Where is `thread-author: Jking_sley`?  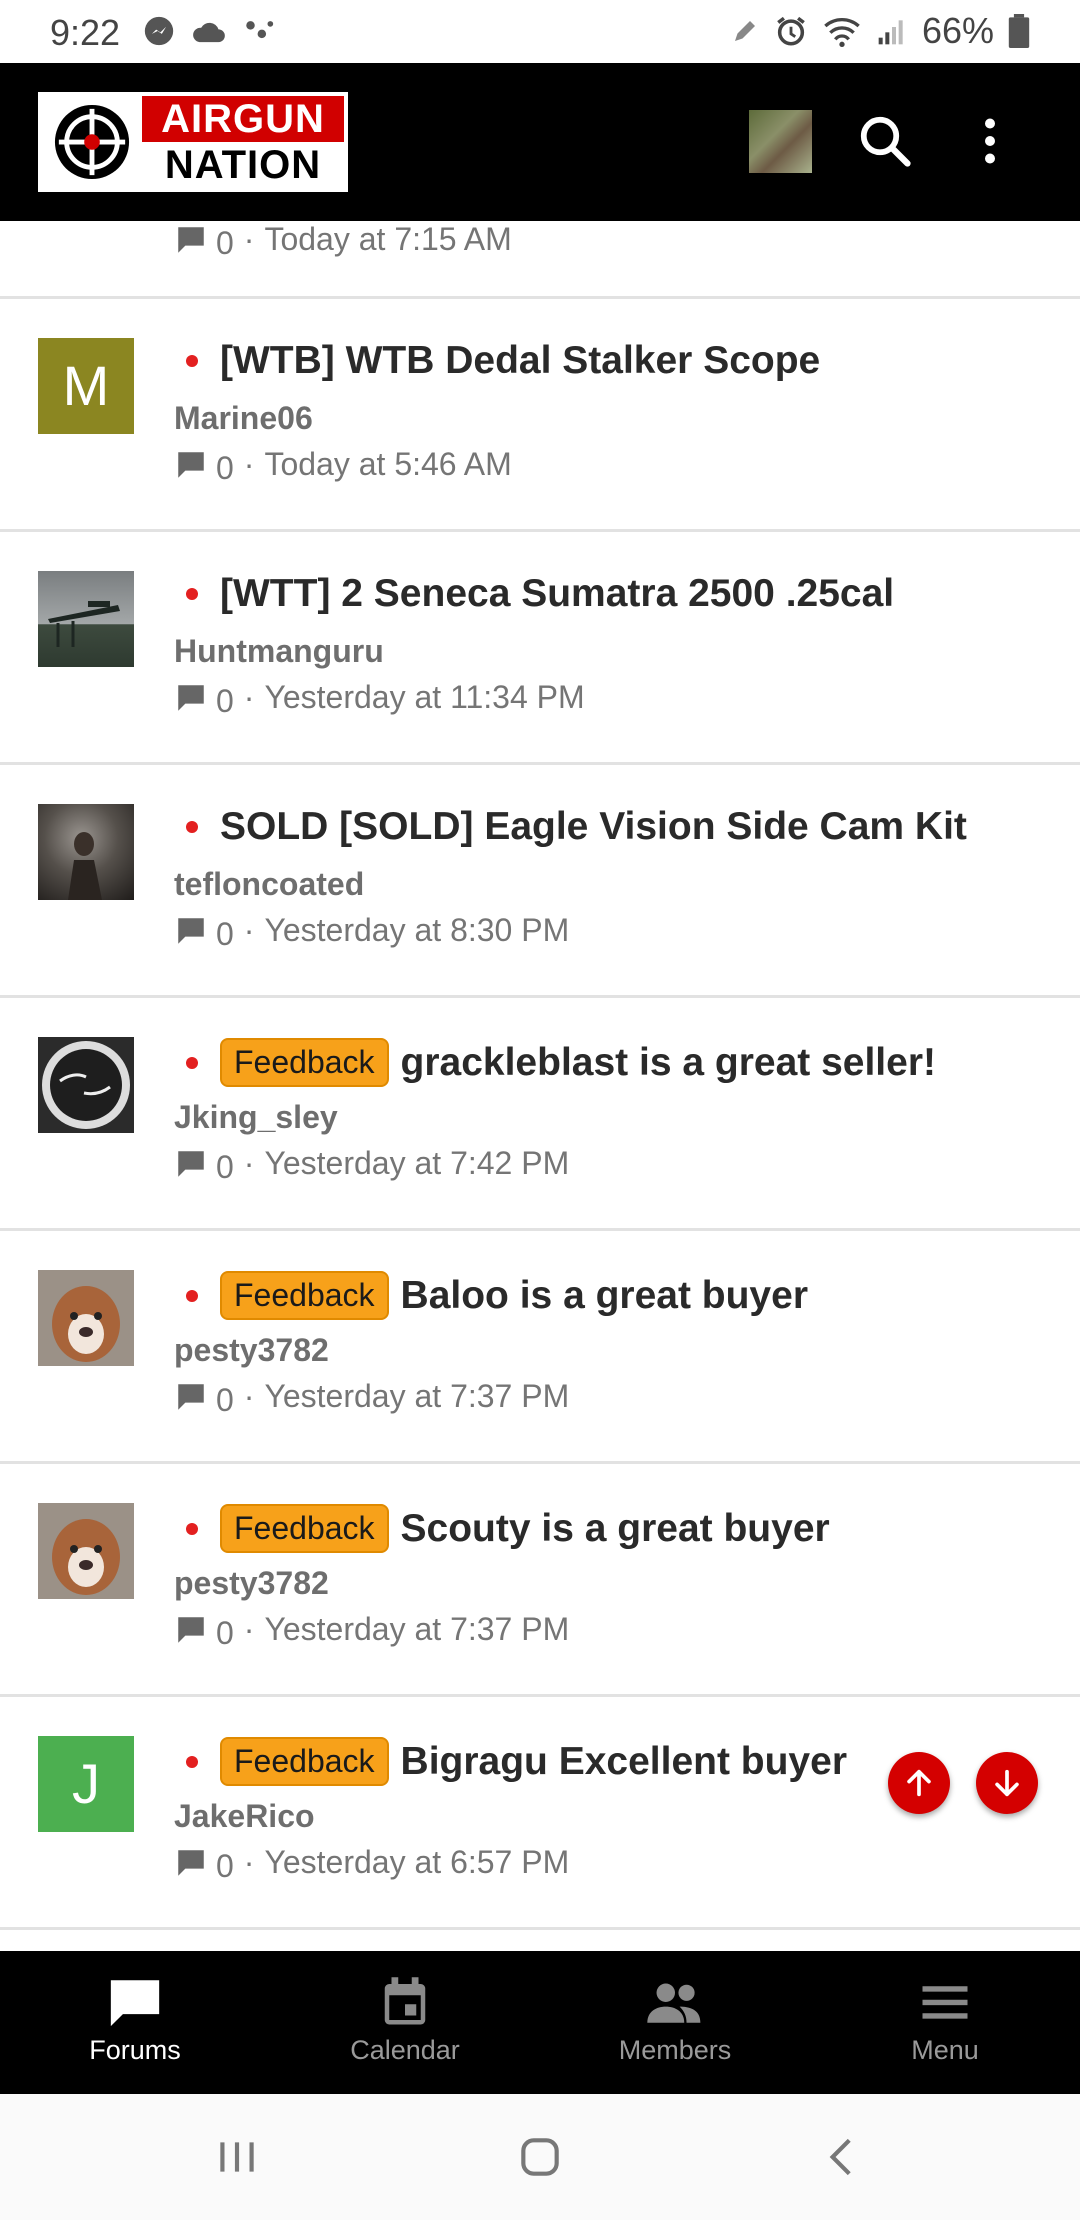 thread-author: Jking_sley is located at coordinates (256, 1117).